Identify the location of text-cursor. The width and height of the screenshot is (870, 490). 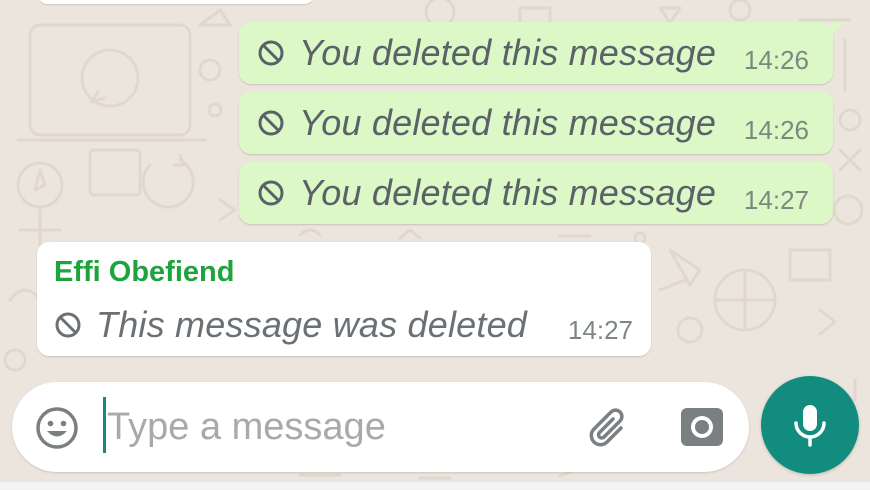
(104, 425).